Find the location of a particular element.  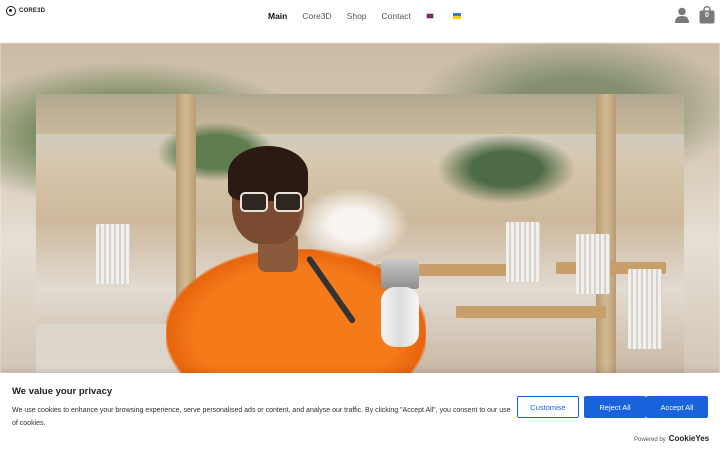

accept-all-button: Accept All is located at coordinates (677, 407).